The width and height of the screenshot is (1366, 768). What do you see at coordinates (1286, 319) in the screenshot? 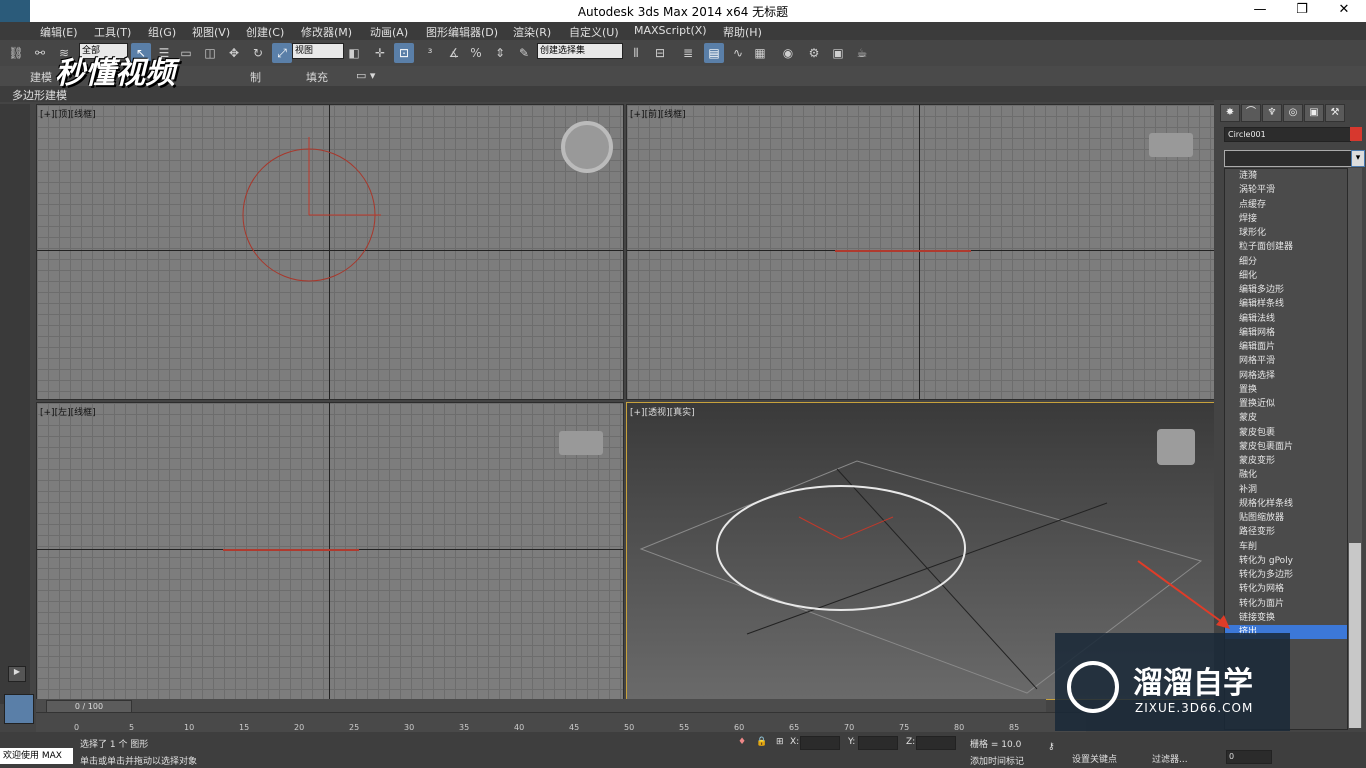
I see `modifier-item: 编辑法线` at bounding box center [1286, 319].